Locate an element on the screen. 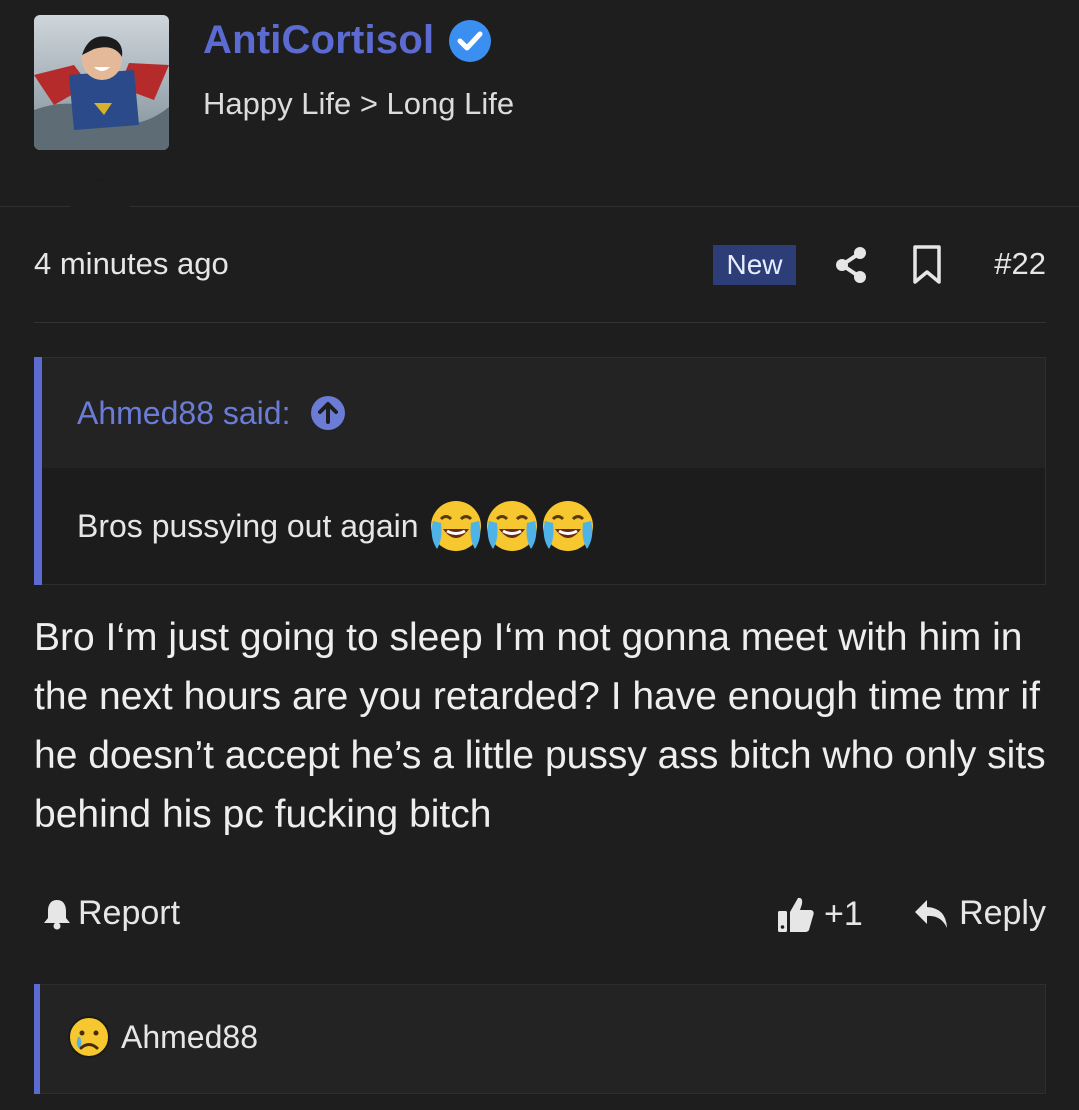  verified-badge-icon is located at coordinates (470, 40).